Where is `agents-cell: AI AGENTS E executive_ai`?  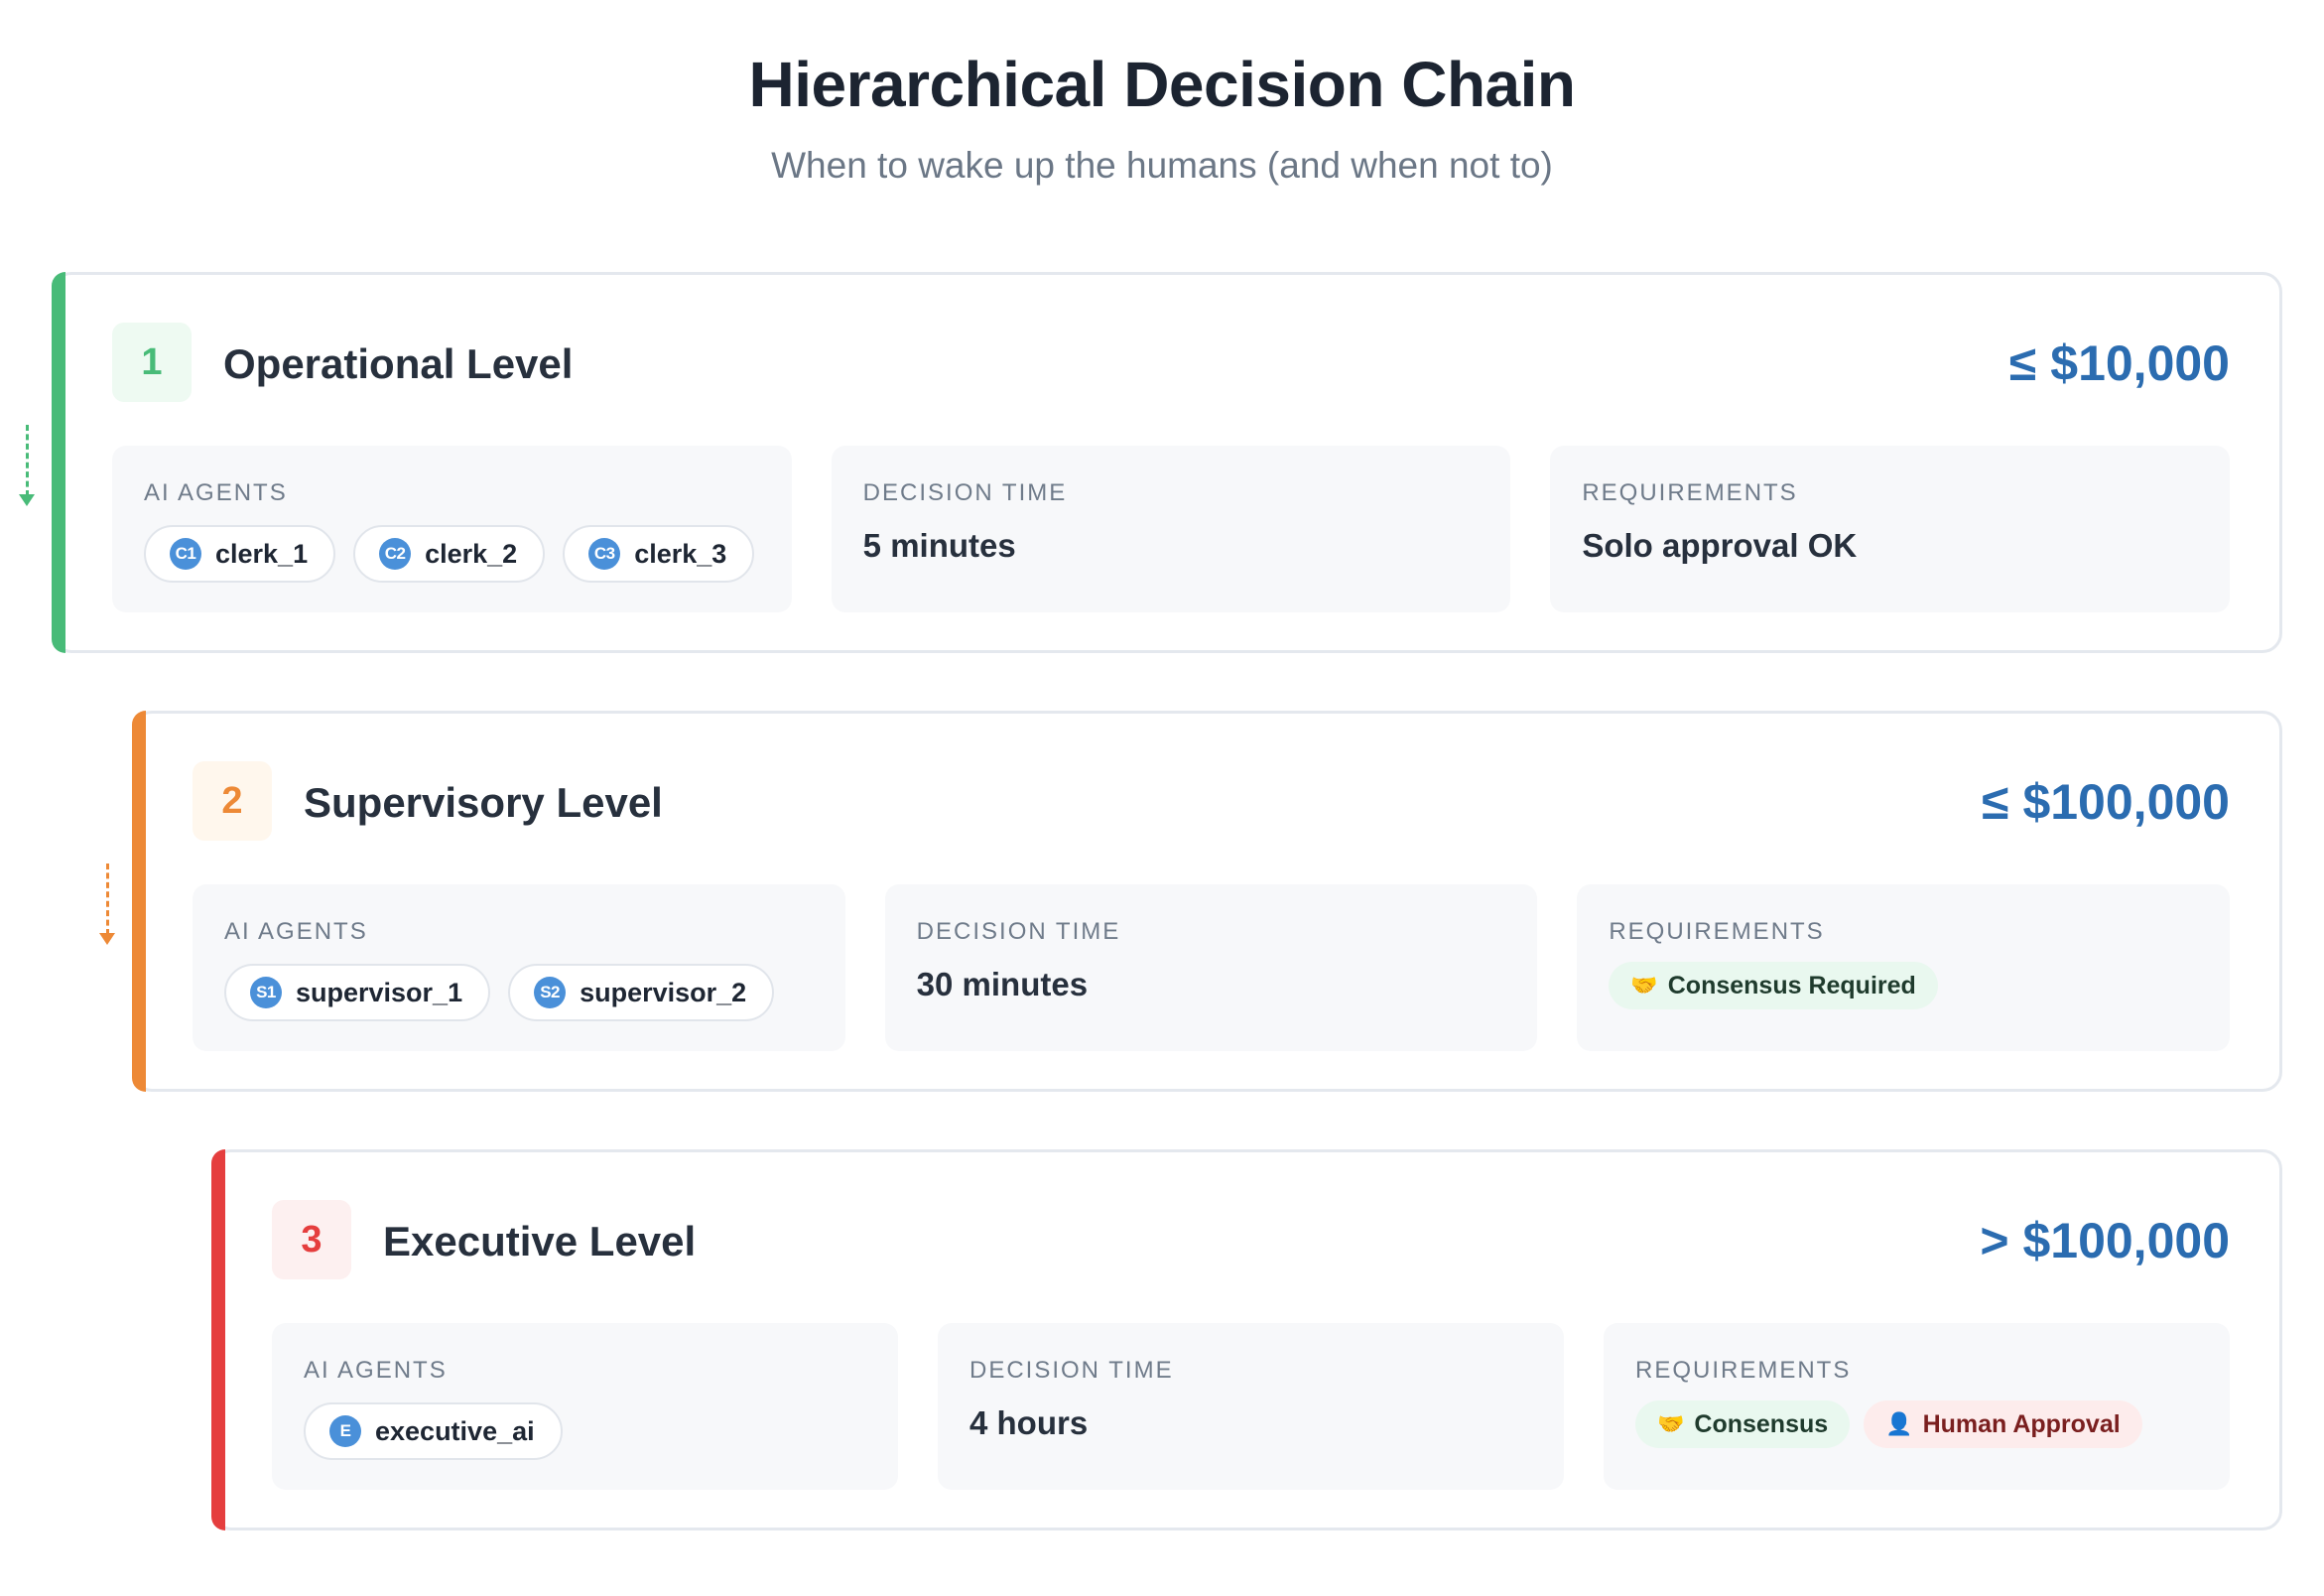
agents-cell: AI AGENTS E executive_ai is located at coordinates (585, 1406).